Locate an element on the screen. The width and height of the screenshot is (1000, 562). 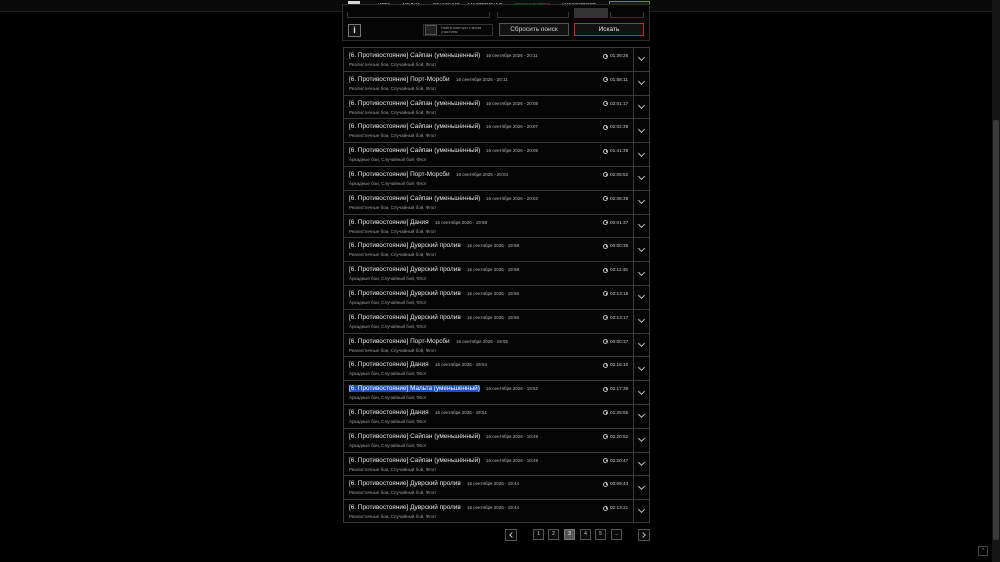
page-button: 3 is located at coordinates (569, 534).